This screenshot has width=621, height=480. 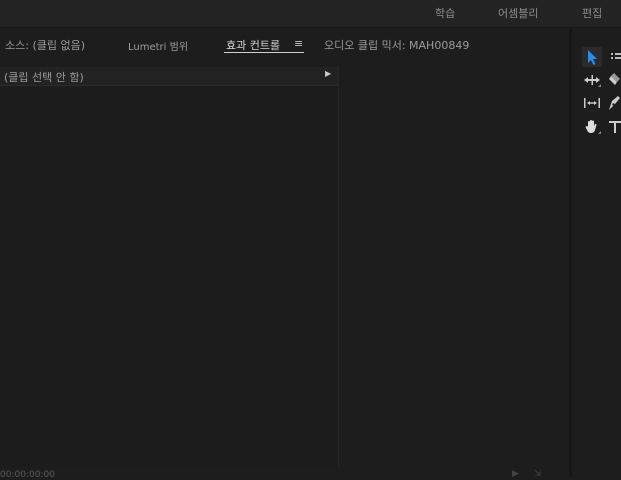 I want to click on workspace-tab-assembly: 어셈블리, so click(x=518, y=13).